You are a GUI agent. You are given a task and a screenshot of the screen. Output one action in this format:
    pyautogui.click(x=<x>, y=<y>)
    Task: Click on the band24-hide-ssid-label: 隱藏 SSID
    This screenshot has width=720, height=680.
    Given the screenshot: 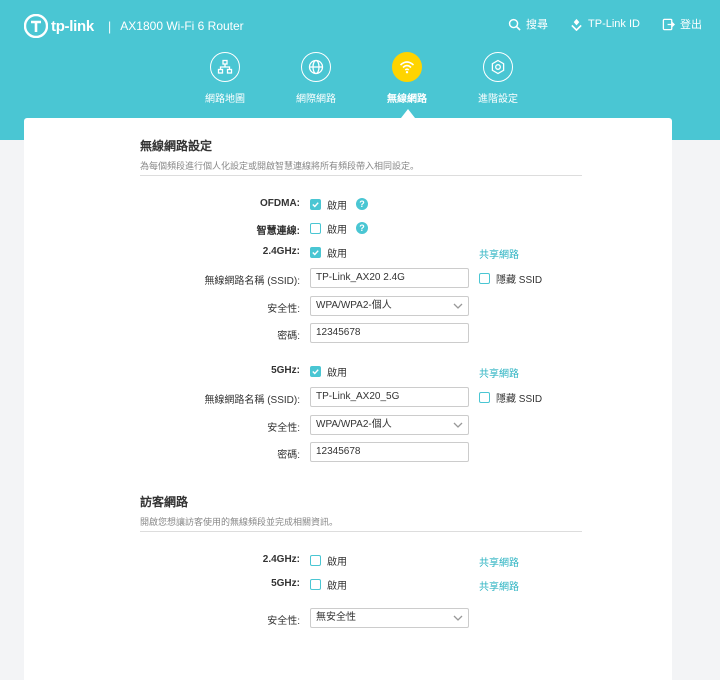 What is the action you would take?
    pyautogui.click(x=519, y=280)
    